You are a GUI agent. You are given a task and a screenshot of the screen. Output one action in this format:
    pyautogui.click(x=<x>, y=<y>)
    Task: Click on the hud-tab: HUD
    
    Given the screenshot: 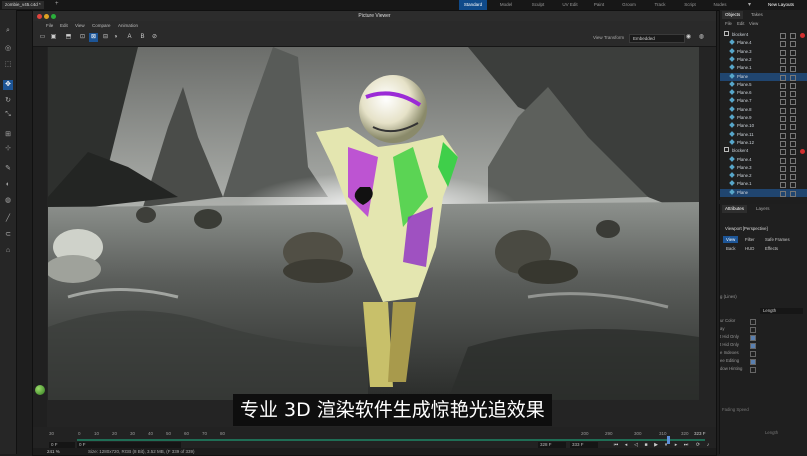 What is the action you would take?
    pyautogui.click(x=749, y=248)
    